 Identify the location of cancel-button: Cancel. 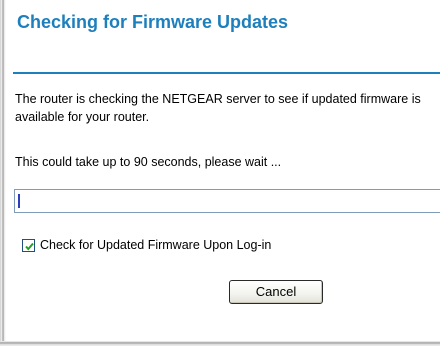
(276, 292).